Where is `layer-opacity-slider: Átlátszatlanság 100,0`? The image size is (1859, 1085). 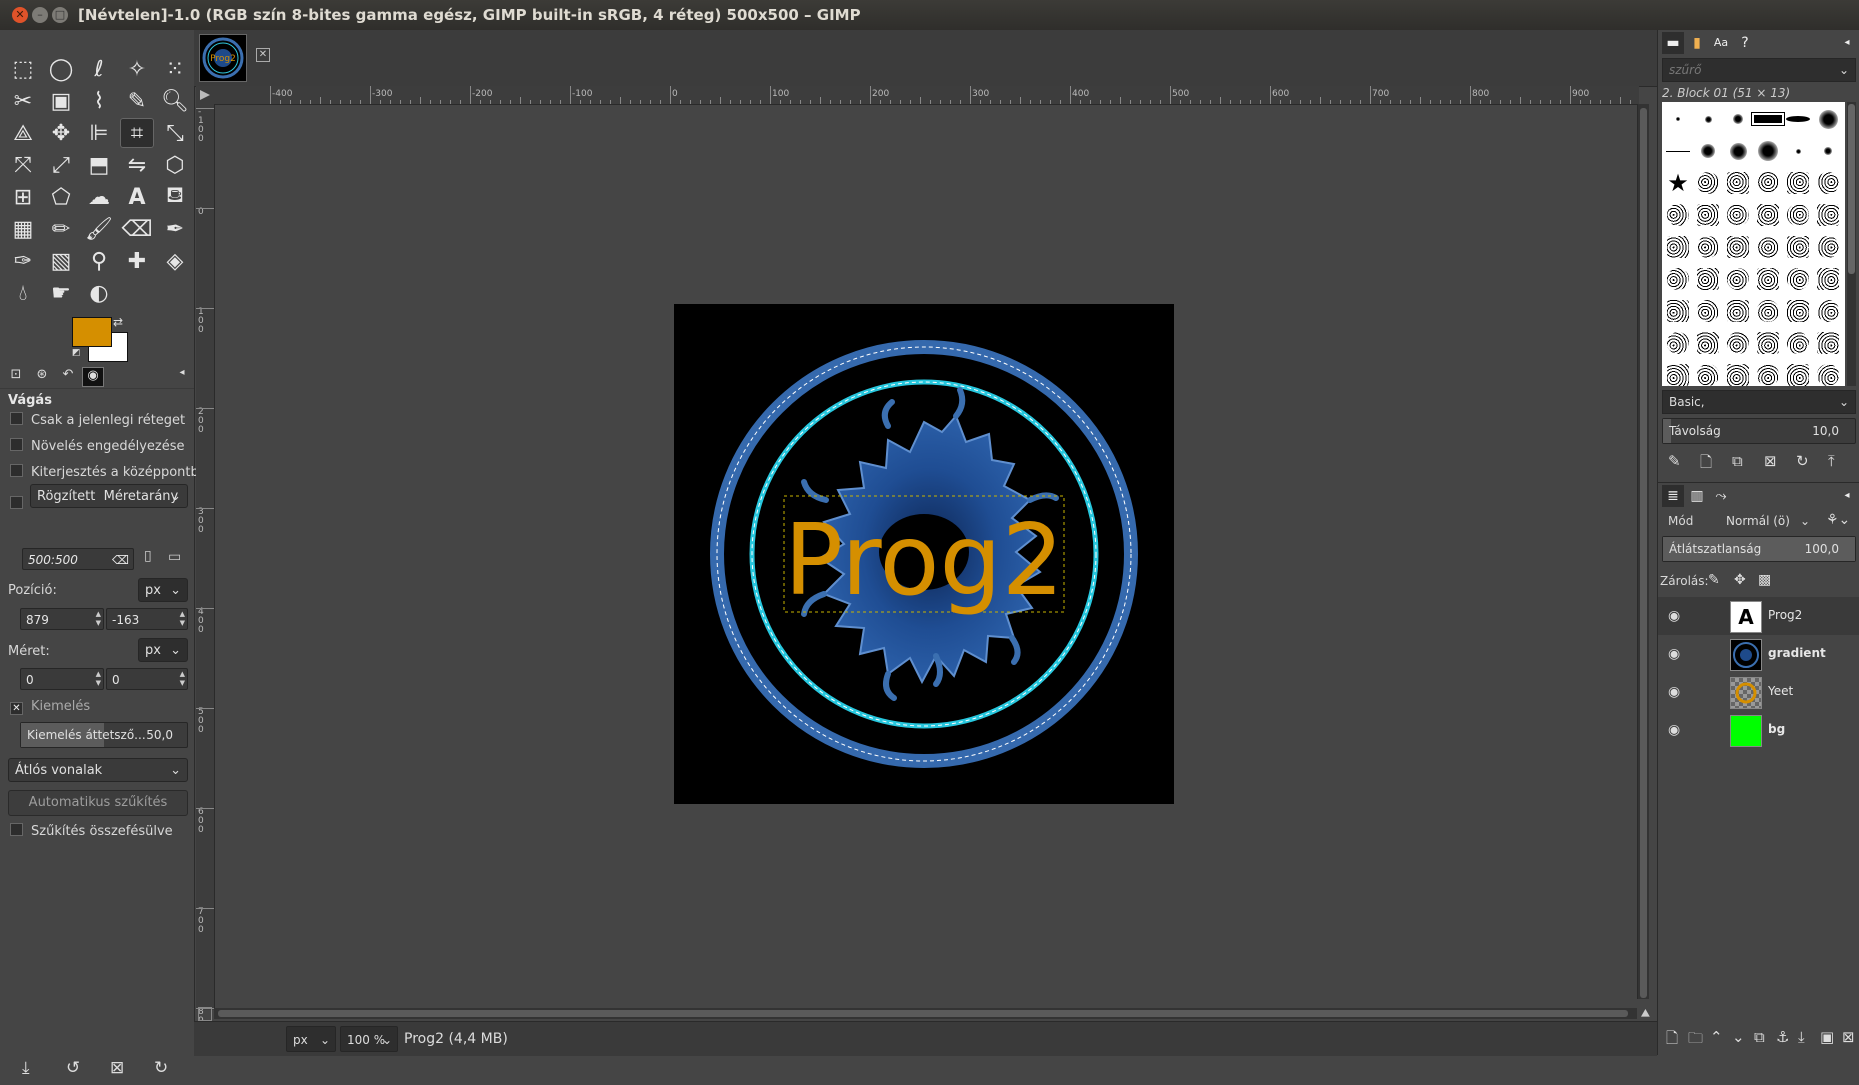
layer-opacity-slider: Átlátszatlanság 100,0 is located at coordinates (1759, 549).